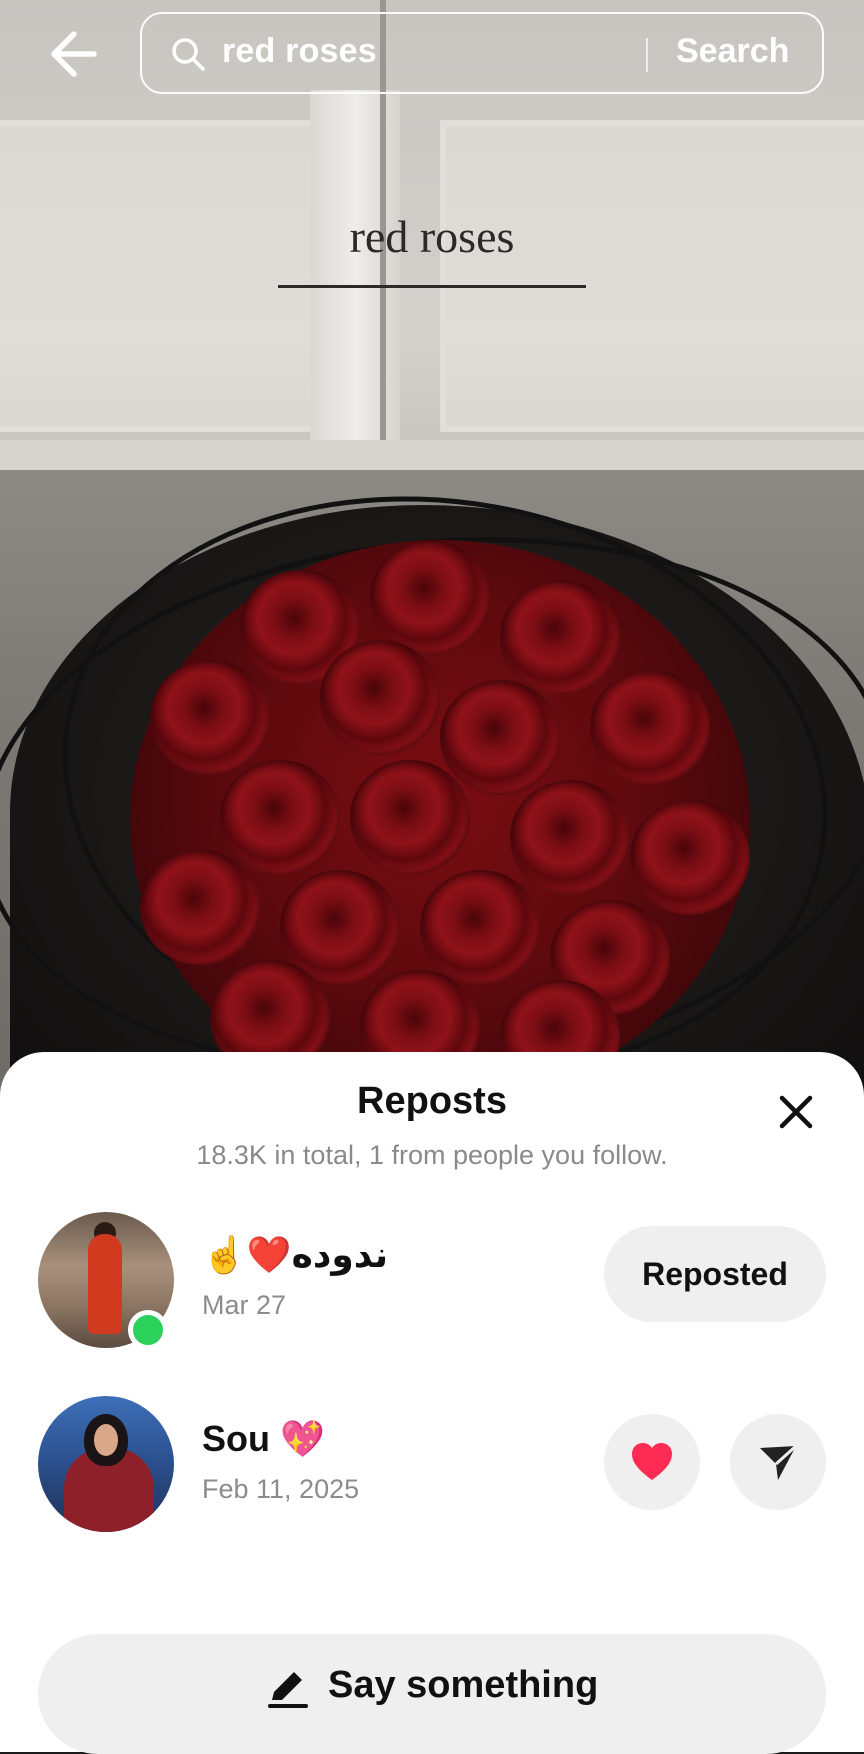 Image resolution: width=864 pixels, height=1754 pixels. I want to click on arrow-left-icon, so click(74, 54).